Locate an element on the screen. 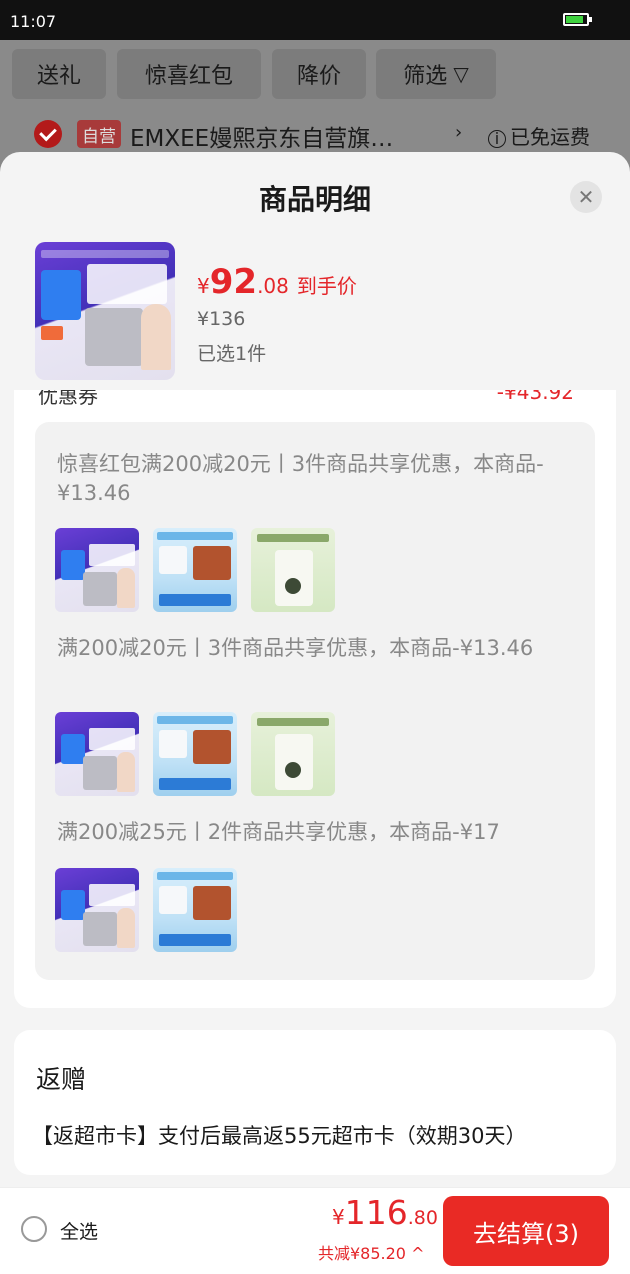 Image resolution: width=630 pixels, height=1274 pixels. shipping-label: 已免运费 is located at coordinates (550, 137).